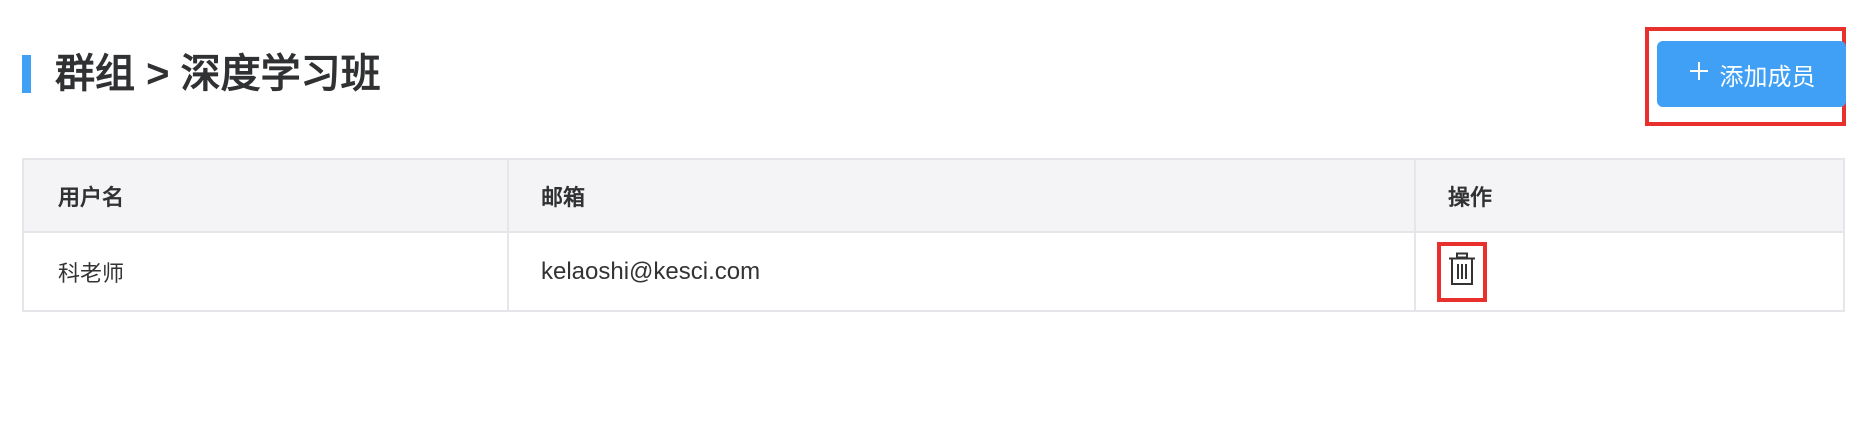 The height and width of the screenshot is (440, 1868). I want to click on add-member-label: 添加成员, so click(1767, 77).